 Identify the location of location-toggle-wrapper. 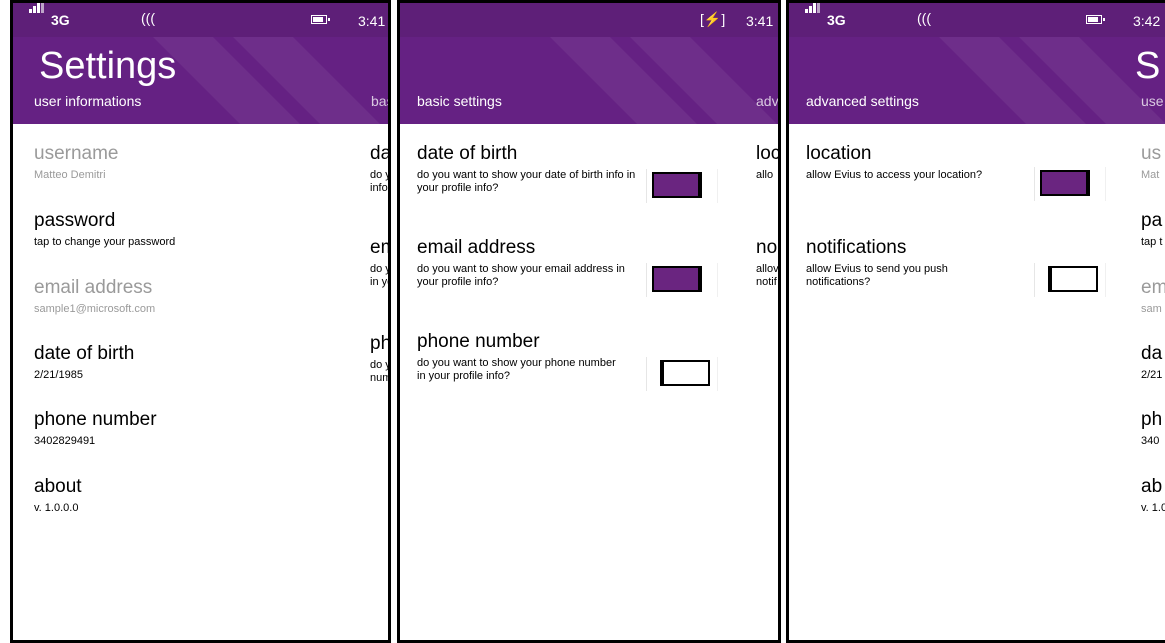
(1070, 184).